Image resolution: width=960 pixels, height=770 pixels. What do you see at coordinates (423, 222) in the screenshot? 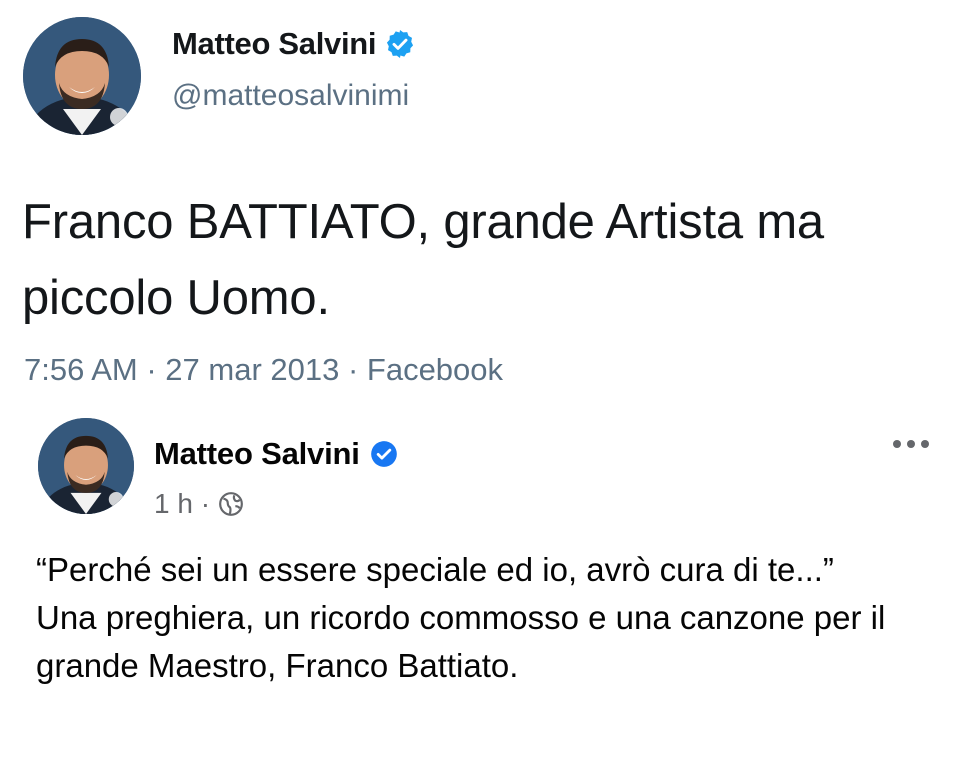
I see `tweet-text-line-1: Franco BATTIATO, grande Artista ma` at bounding box center [423, 222].